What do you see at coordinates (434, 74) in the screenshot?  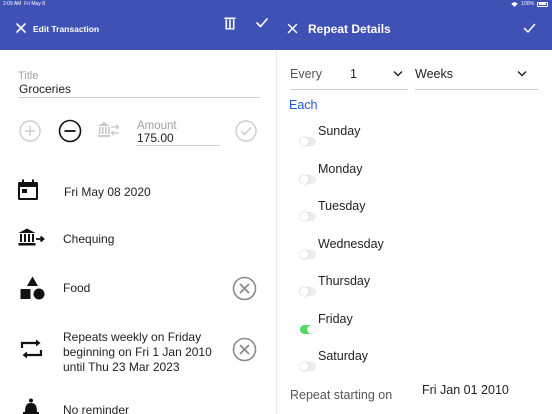 I see `unit-select: Weeks` at bounding box center [434, 74].